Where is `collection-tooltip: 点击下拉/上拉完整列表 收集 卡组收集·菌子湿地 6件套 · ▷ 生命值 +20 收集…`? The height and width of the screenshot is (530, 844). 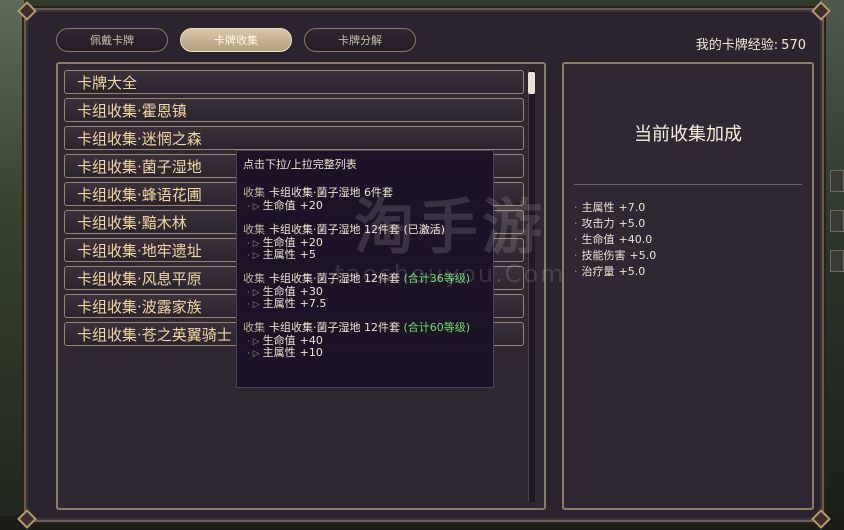 collection-tooltip: 点击下拉/上拉完整列表 收集 卡组收集·菌子湿地 6件套 · ▷ 生命值 +20 收集… is located at coordinates (365, 269).